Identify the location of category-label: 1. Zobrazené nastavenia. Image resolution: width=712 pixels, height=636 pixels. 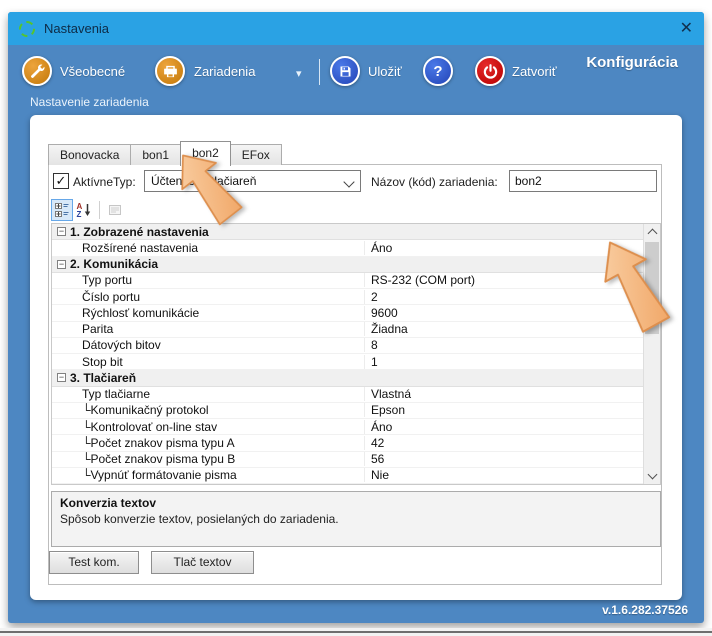
(139, 231).